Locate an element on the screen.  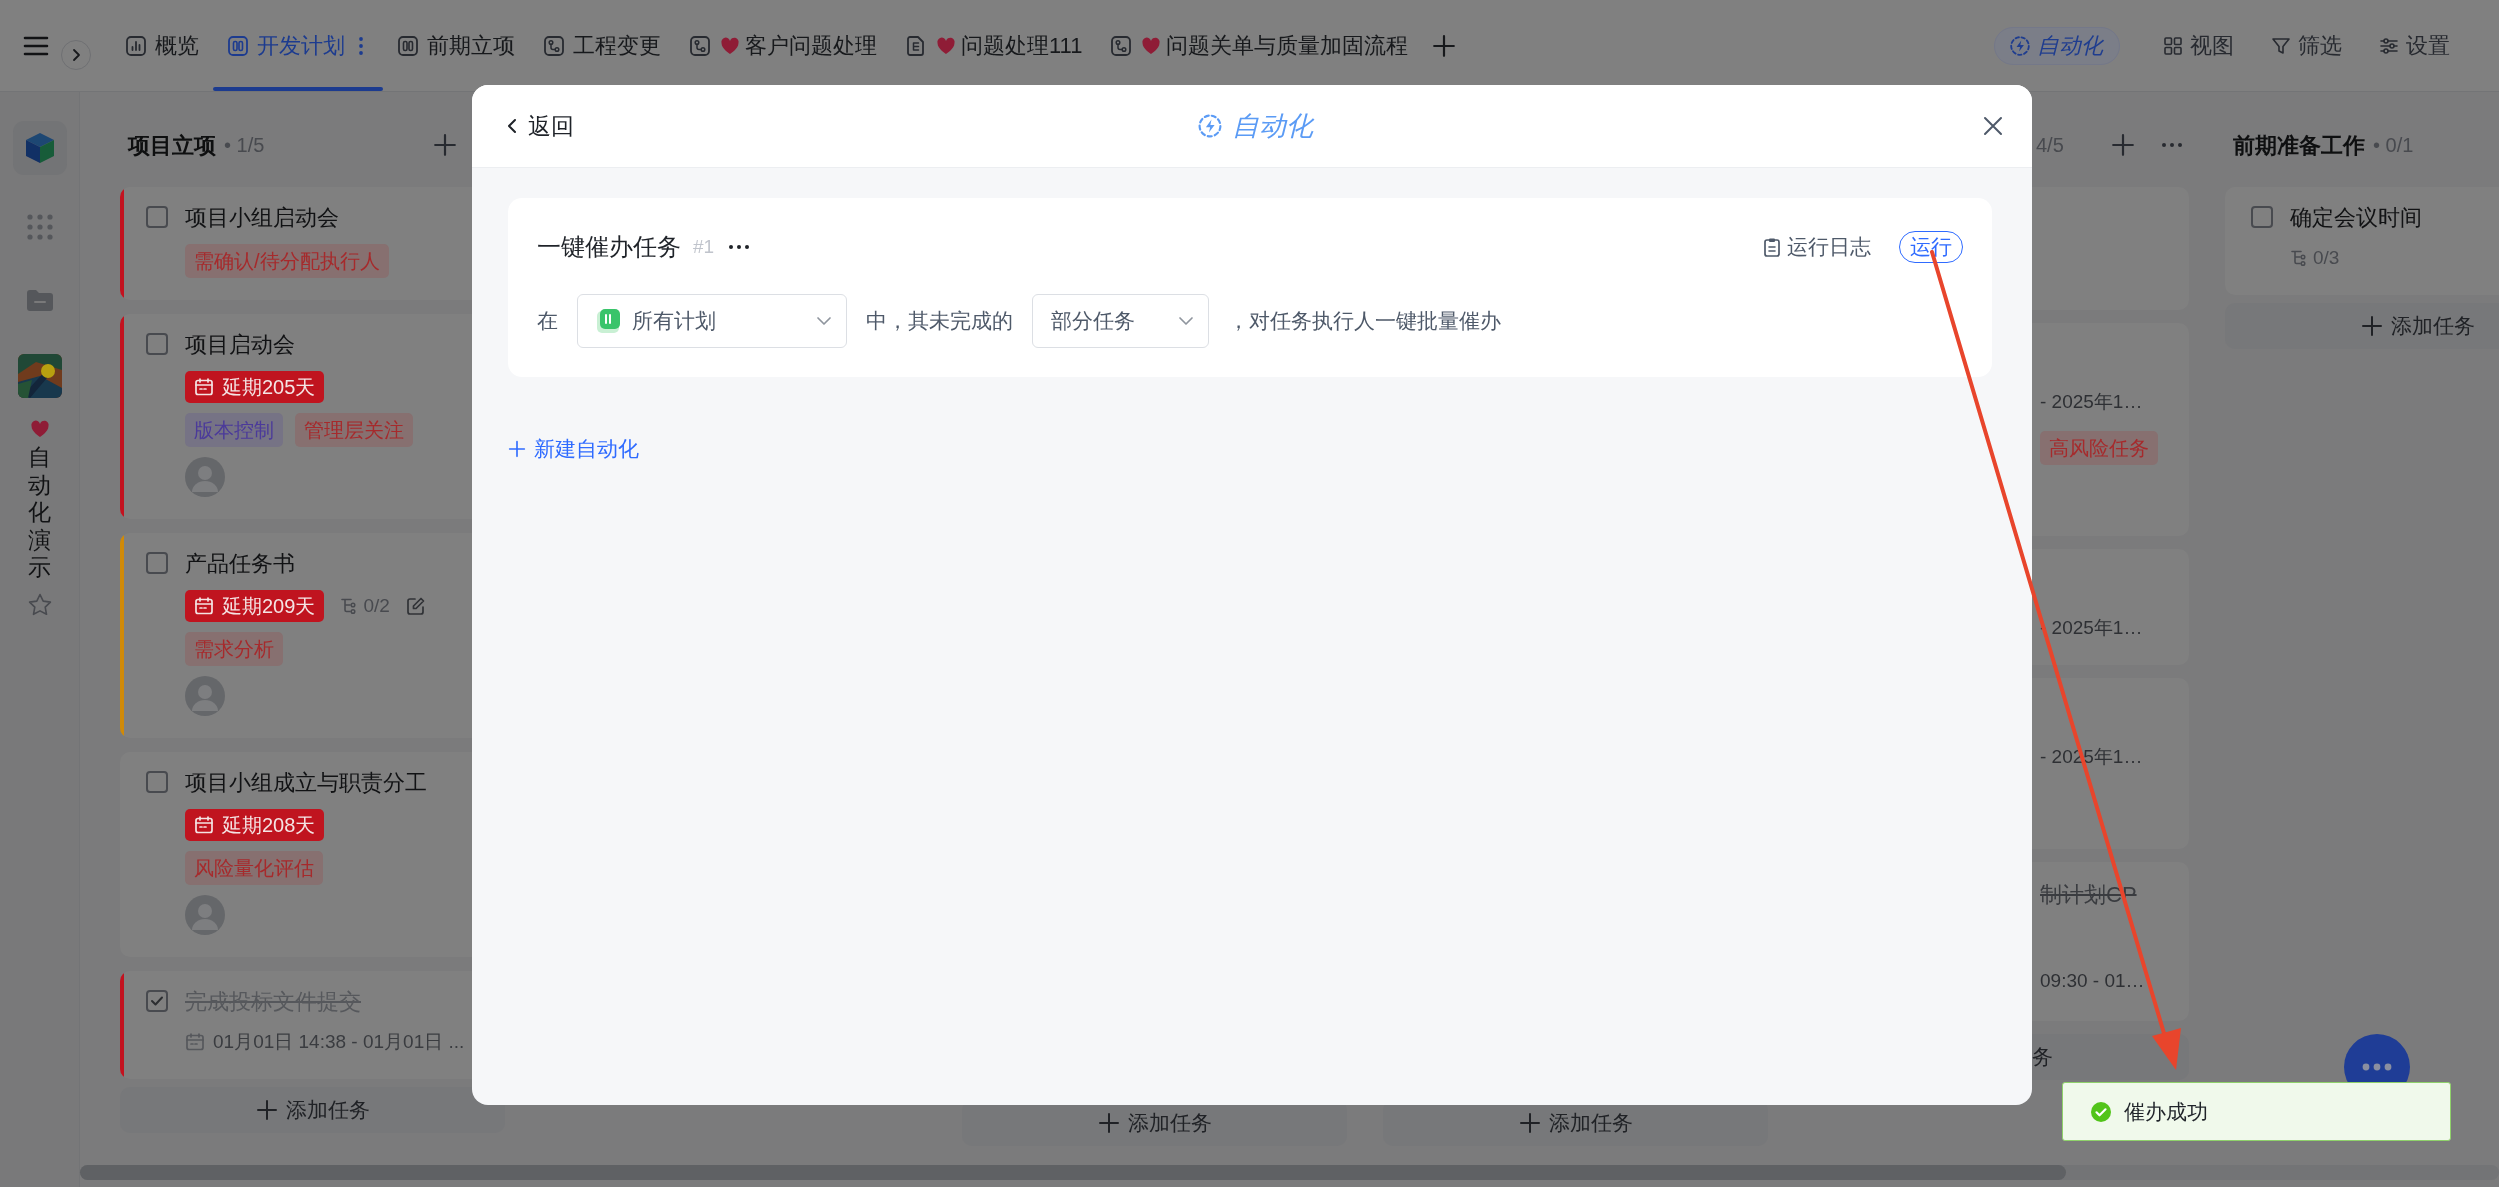
home-button is located at coordinates (39, 148).